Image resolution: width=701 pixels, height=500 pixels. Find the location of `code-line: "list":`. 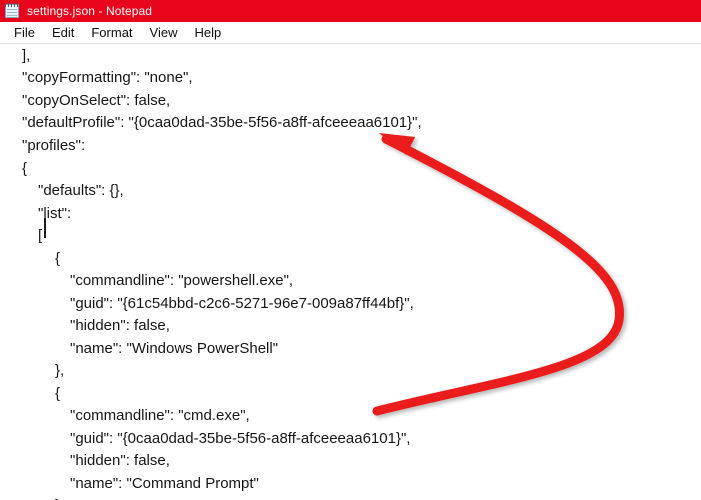

code-line: "list": is located at coordinates (55, 213).